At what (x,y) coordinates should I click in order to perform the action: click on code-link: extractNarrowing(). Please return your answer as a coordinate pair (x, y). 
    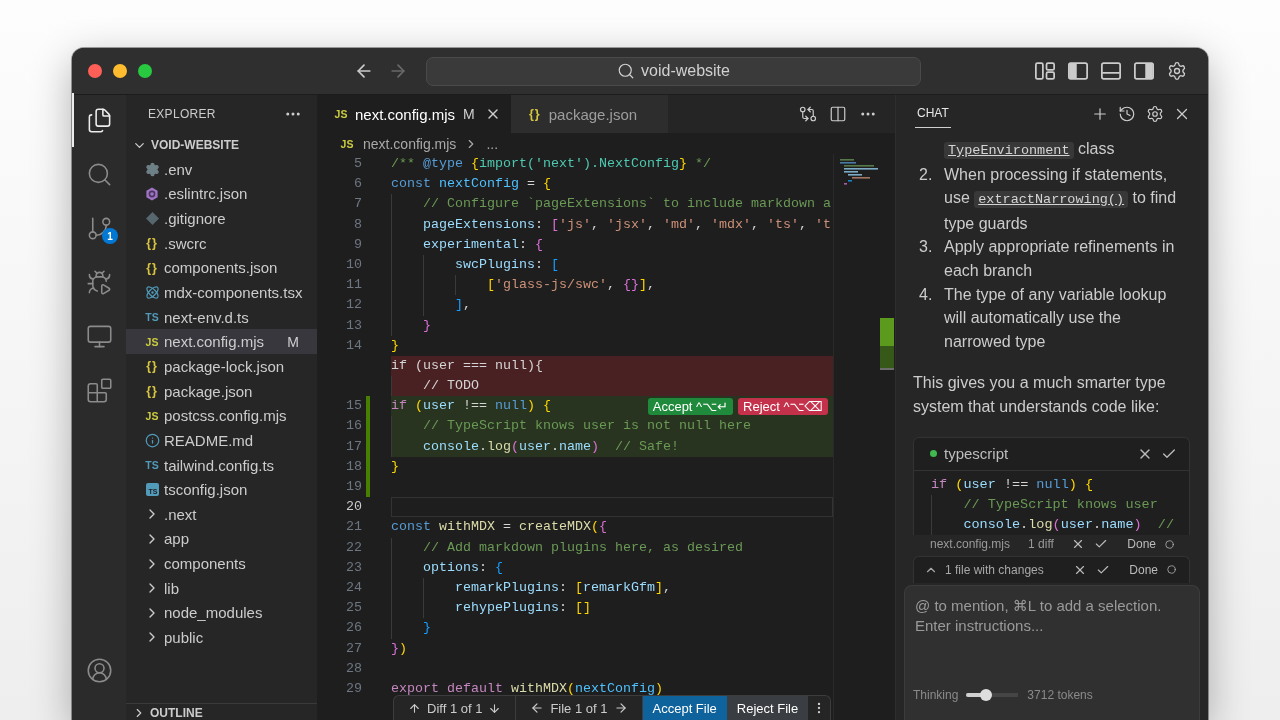
    Looking at the image, I should click on (1051, 200).